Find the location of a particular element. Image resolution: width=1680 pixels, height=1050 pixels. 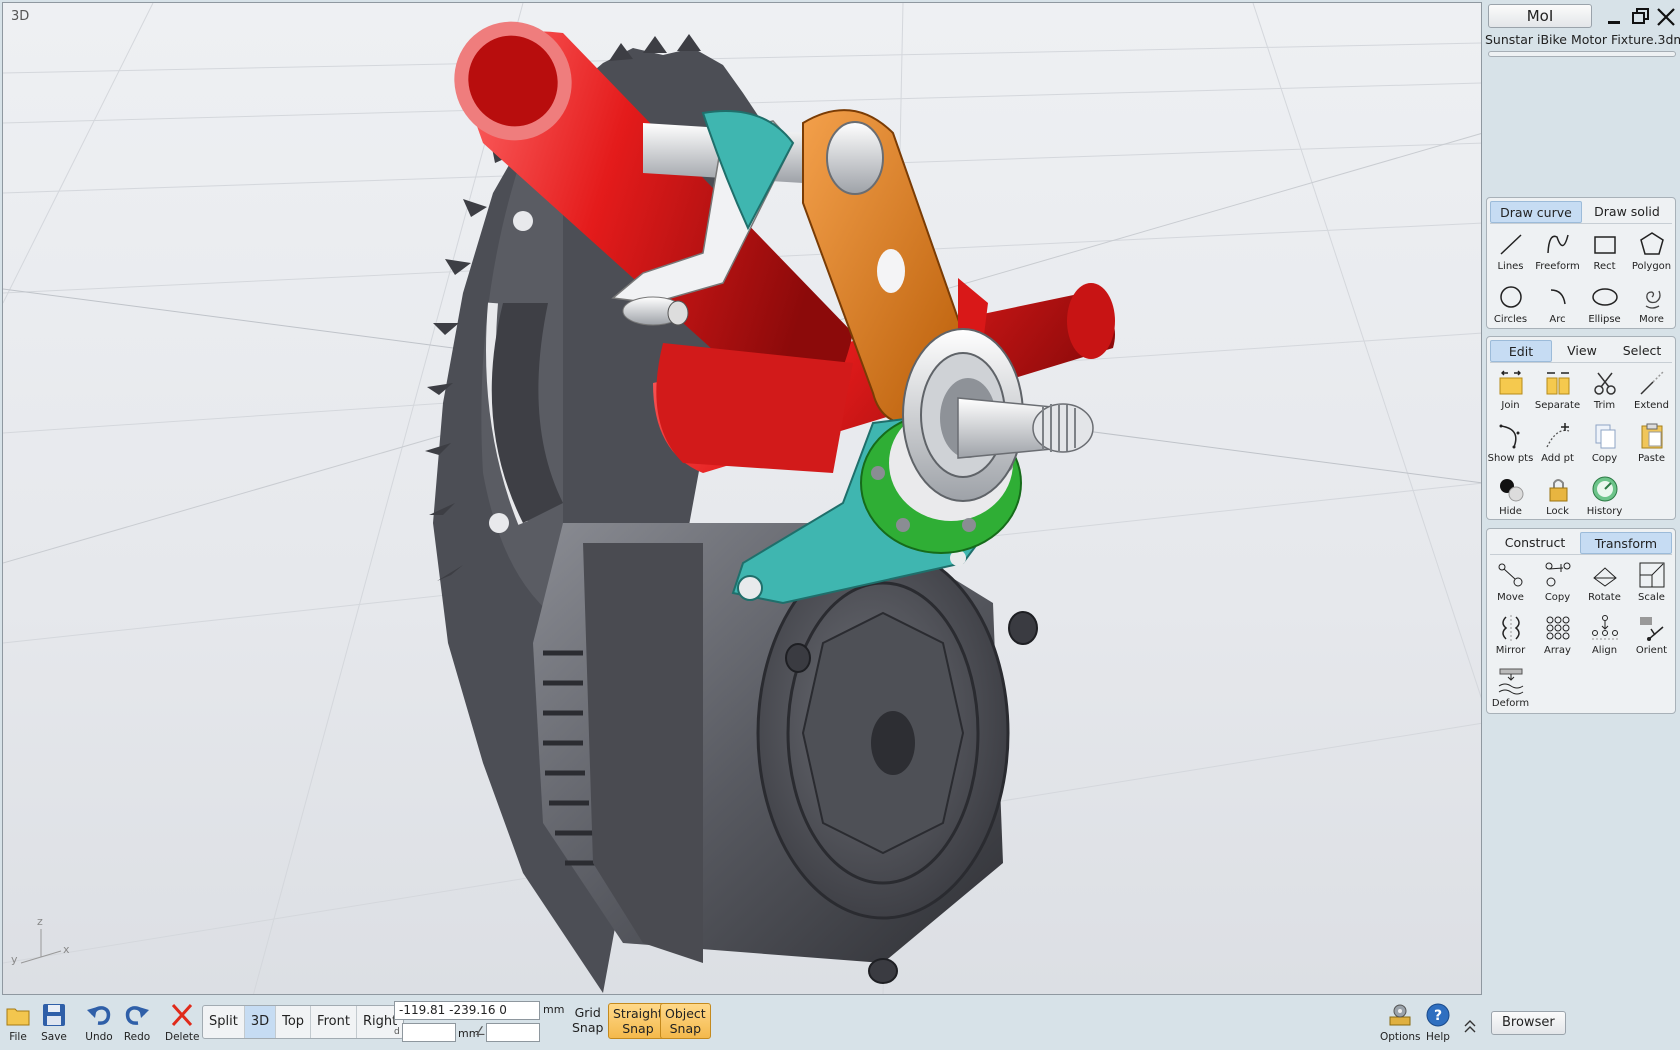

view-top-button: Top is located at coordinates (294, 1022).